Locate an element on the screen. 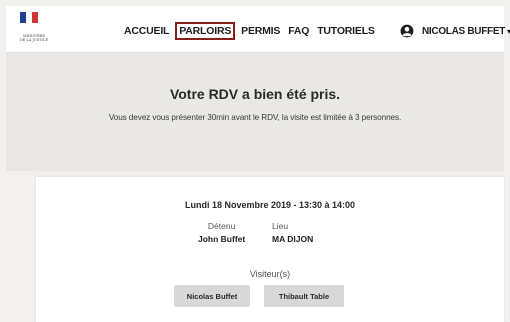  logo-caption: MINISTÈRE DE LA JUSTICE is located at coordinates (34, 38).